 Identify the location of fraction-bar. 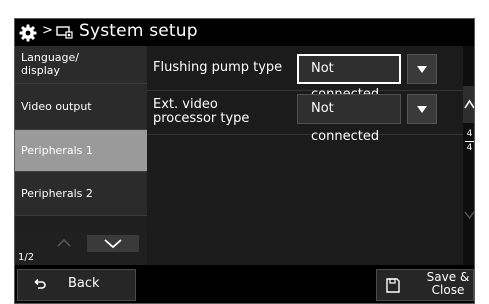
(469, 141).